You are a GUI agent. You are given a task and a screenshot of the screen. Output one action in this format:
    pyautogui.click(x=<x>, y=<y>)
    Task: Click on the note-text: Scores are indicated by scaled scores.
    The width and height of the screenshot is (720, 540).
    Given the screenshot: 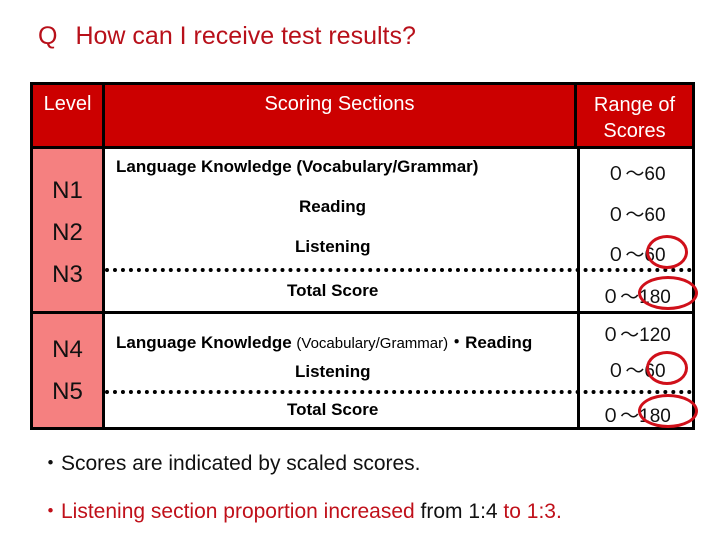 What is the action you would take?
    pyautogui.click(x=241, y=463)
    